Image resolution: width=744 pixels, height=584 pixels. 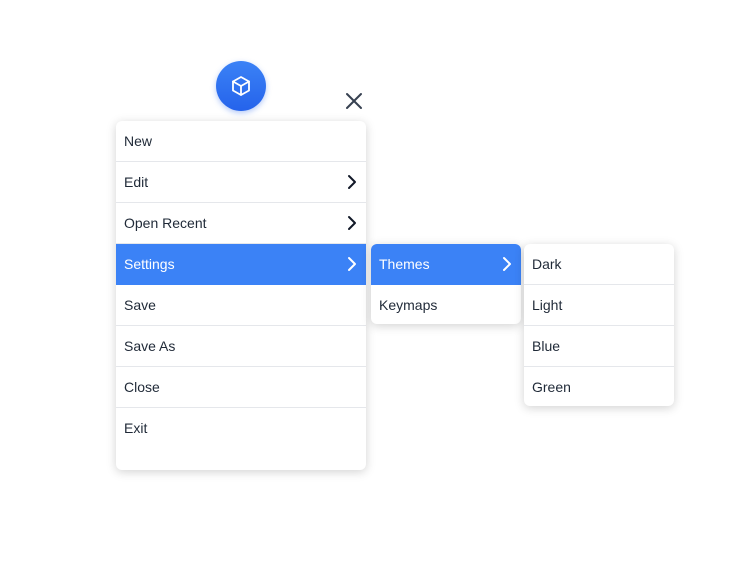 What do you see at coordinates (546, 346) in the screenshot?
I see `menu-item-label: Blue` at bounding box center [546, 346].